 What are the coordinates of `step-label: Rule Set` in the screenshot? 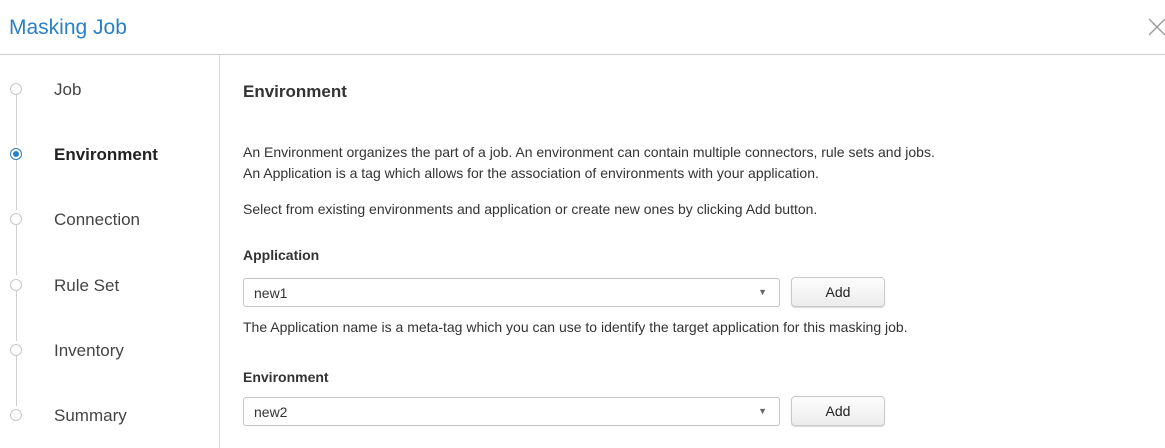 It's located at (87, 285).